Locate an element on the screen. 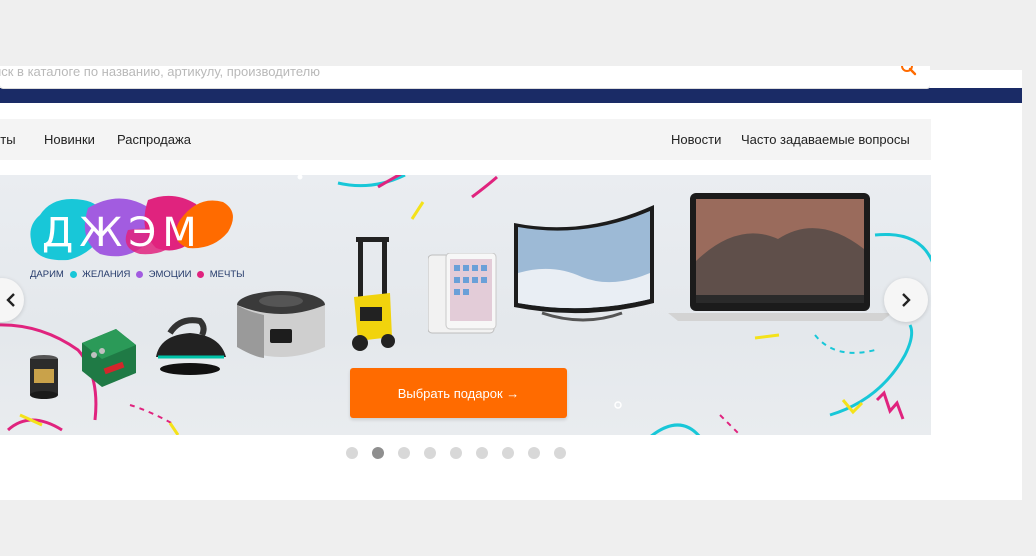 This screenshot has height=556, width=1036. pressure-washer-image is located at coordinates (373, 294).